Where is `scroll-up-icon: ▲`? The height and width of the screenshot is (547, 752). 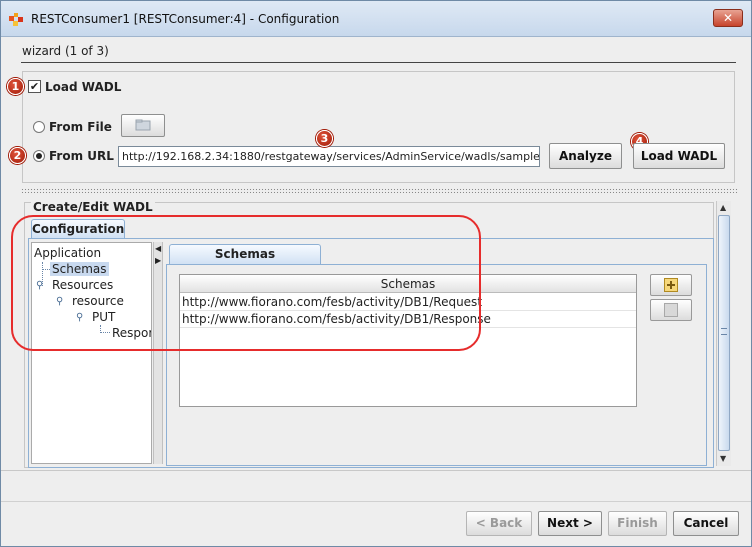
scroll-up-icon: ▲ is located at coordinates (723, 207).